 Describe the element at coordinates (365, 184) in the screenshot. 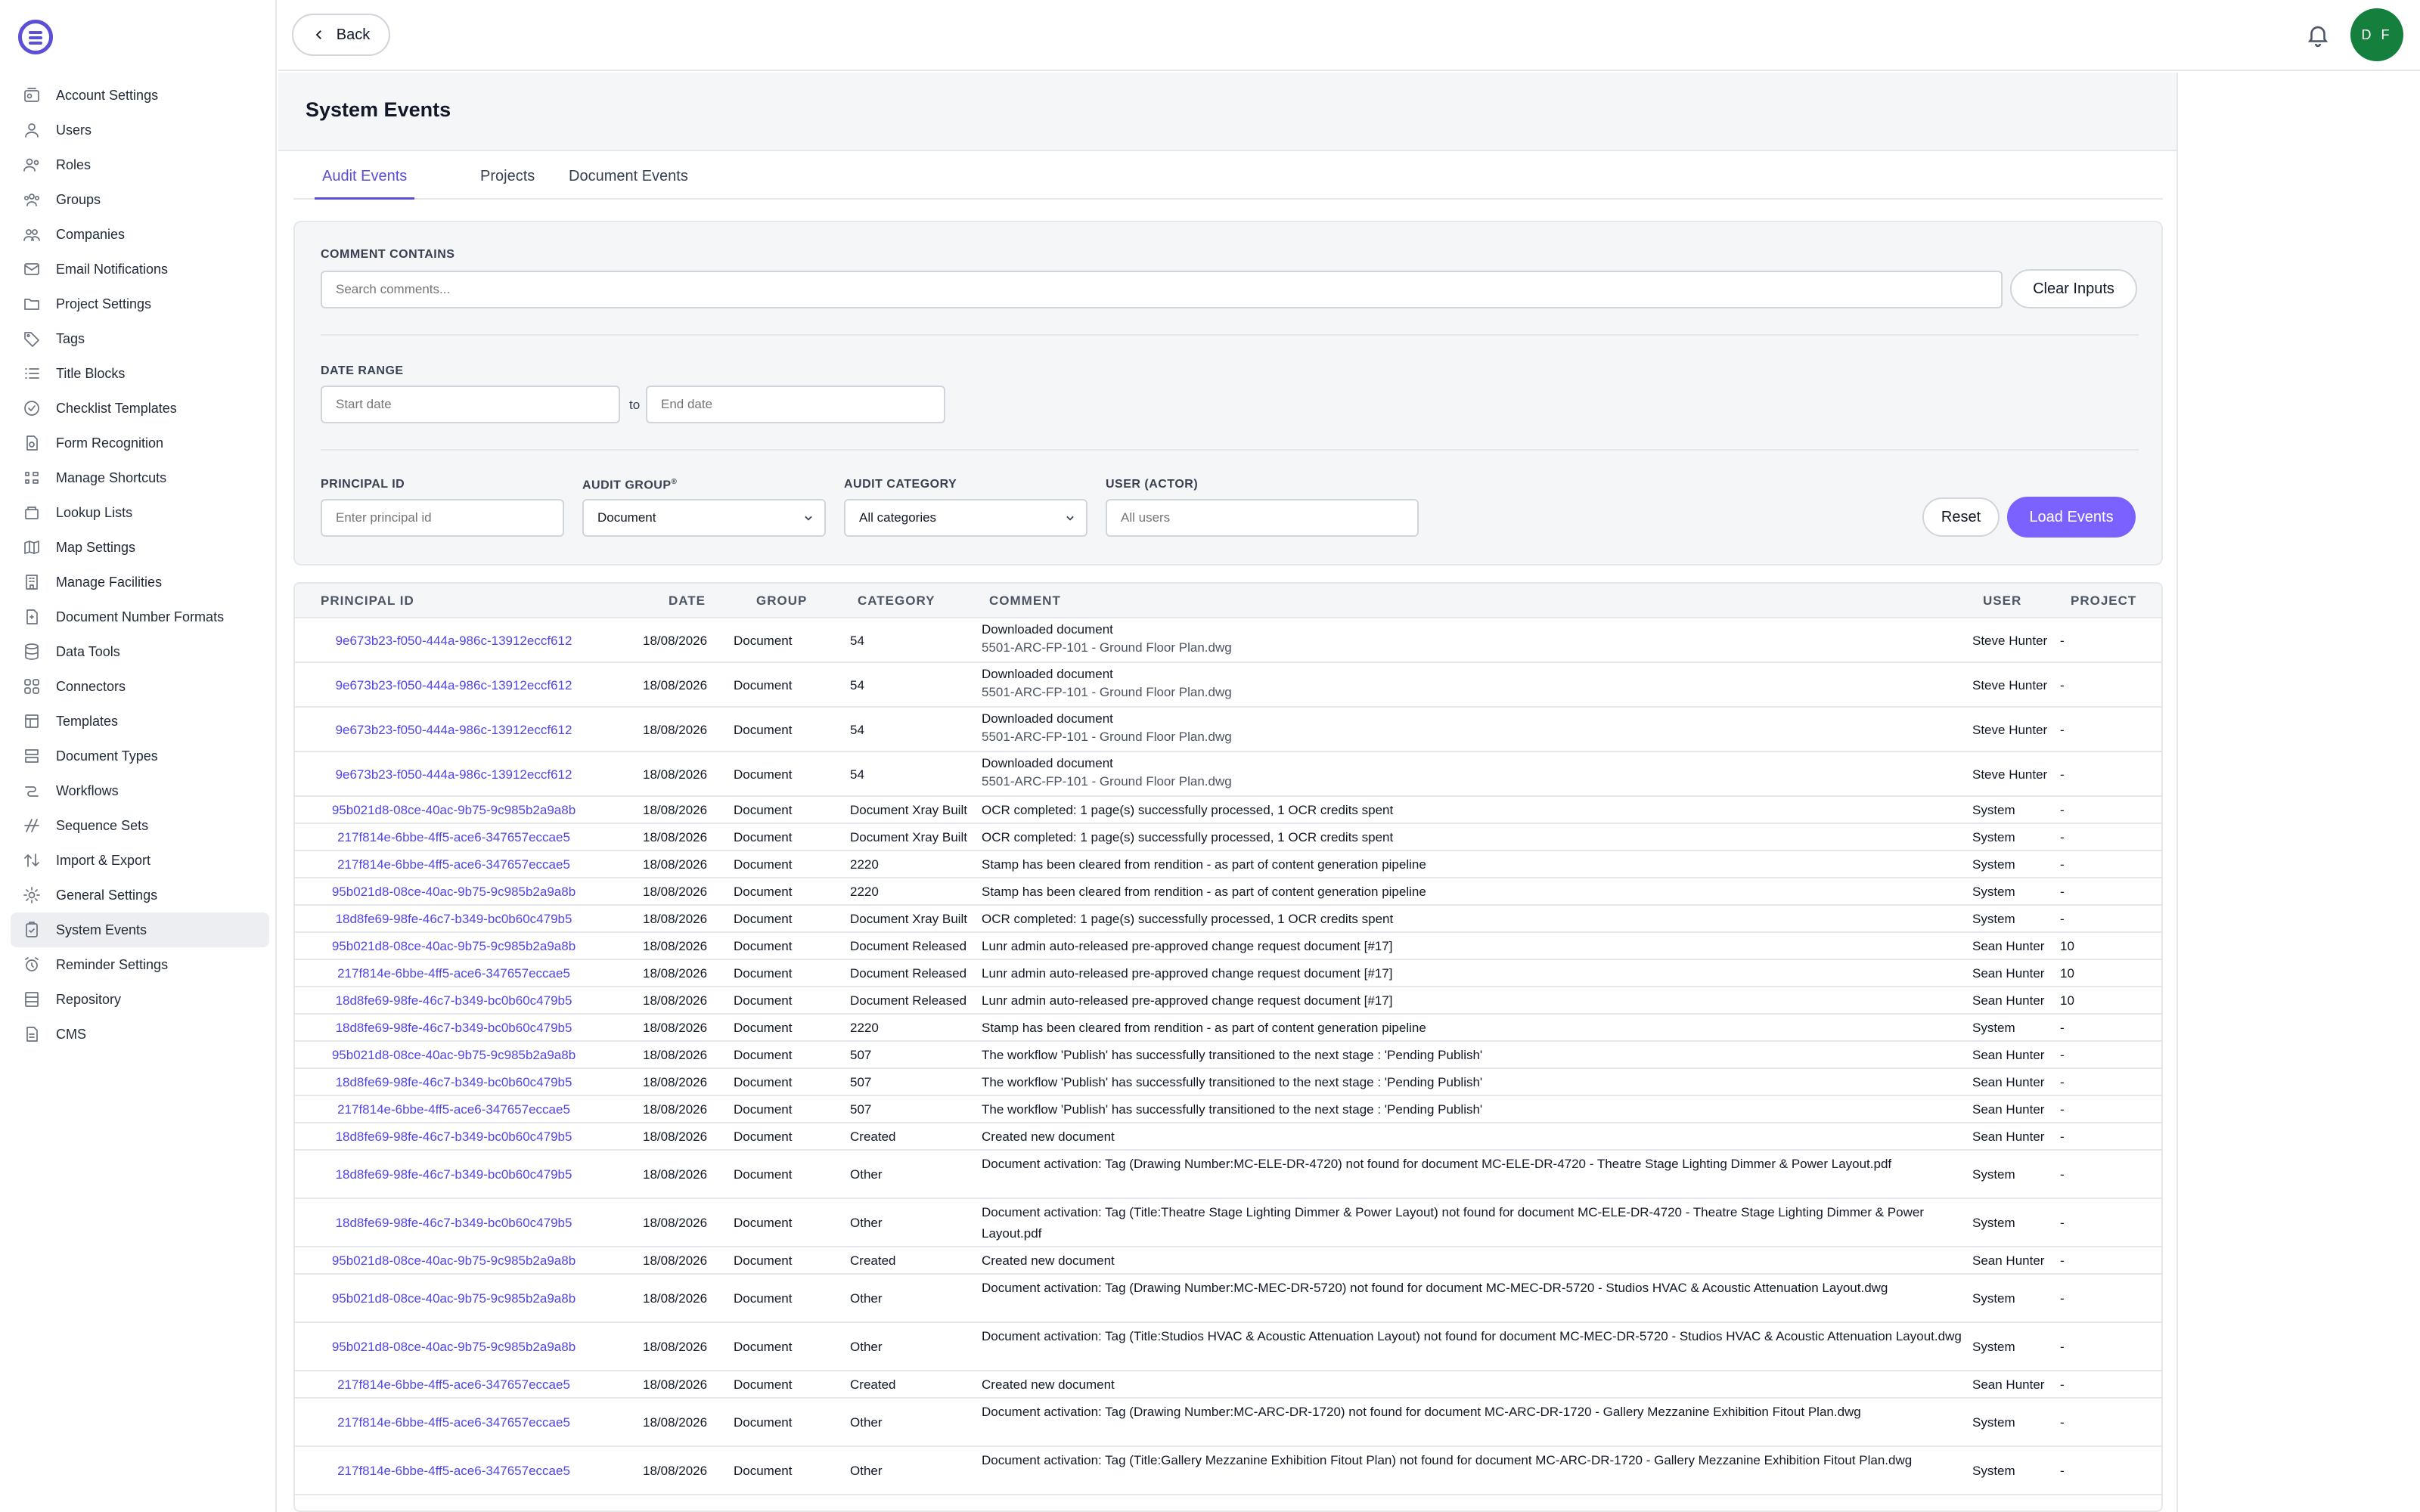

I see `tab-audit-events: Audit Events` at that location.